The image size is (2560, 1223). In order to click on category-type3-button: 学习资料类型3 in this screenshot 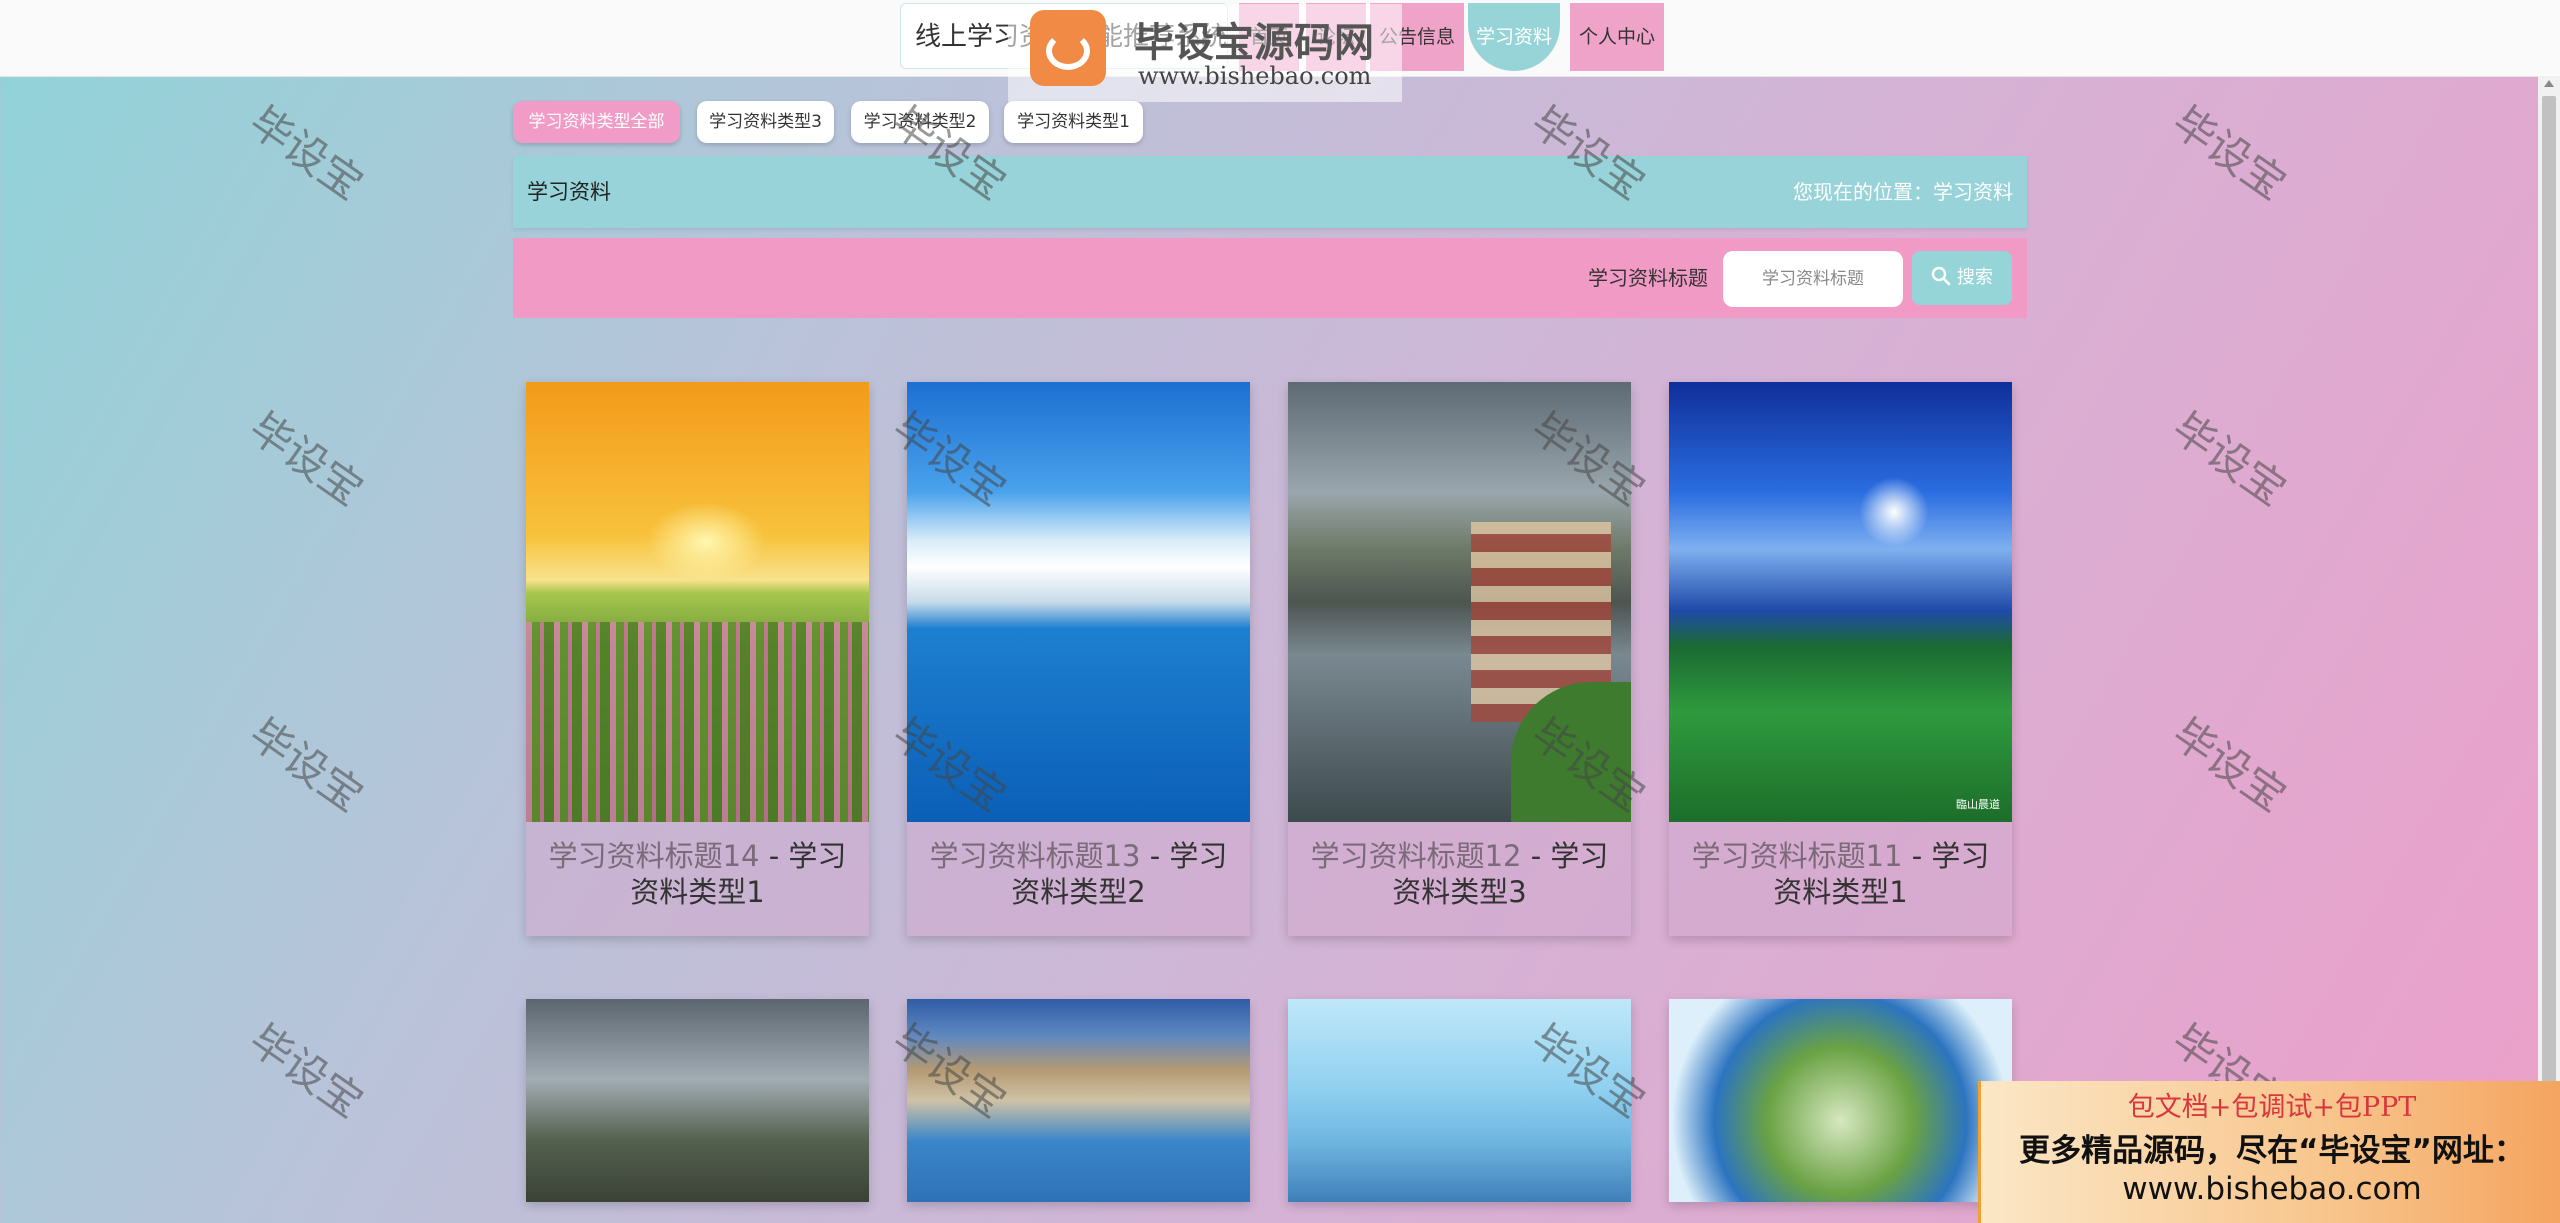, I will do `click(765, 122)`.